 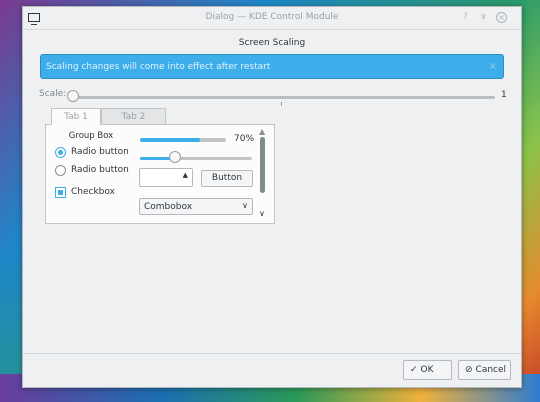 I want to click on scale-label: Scale:, so click(x=53, y=94).